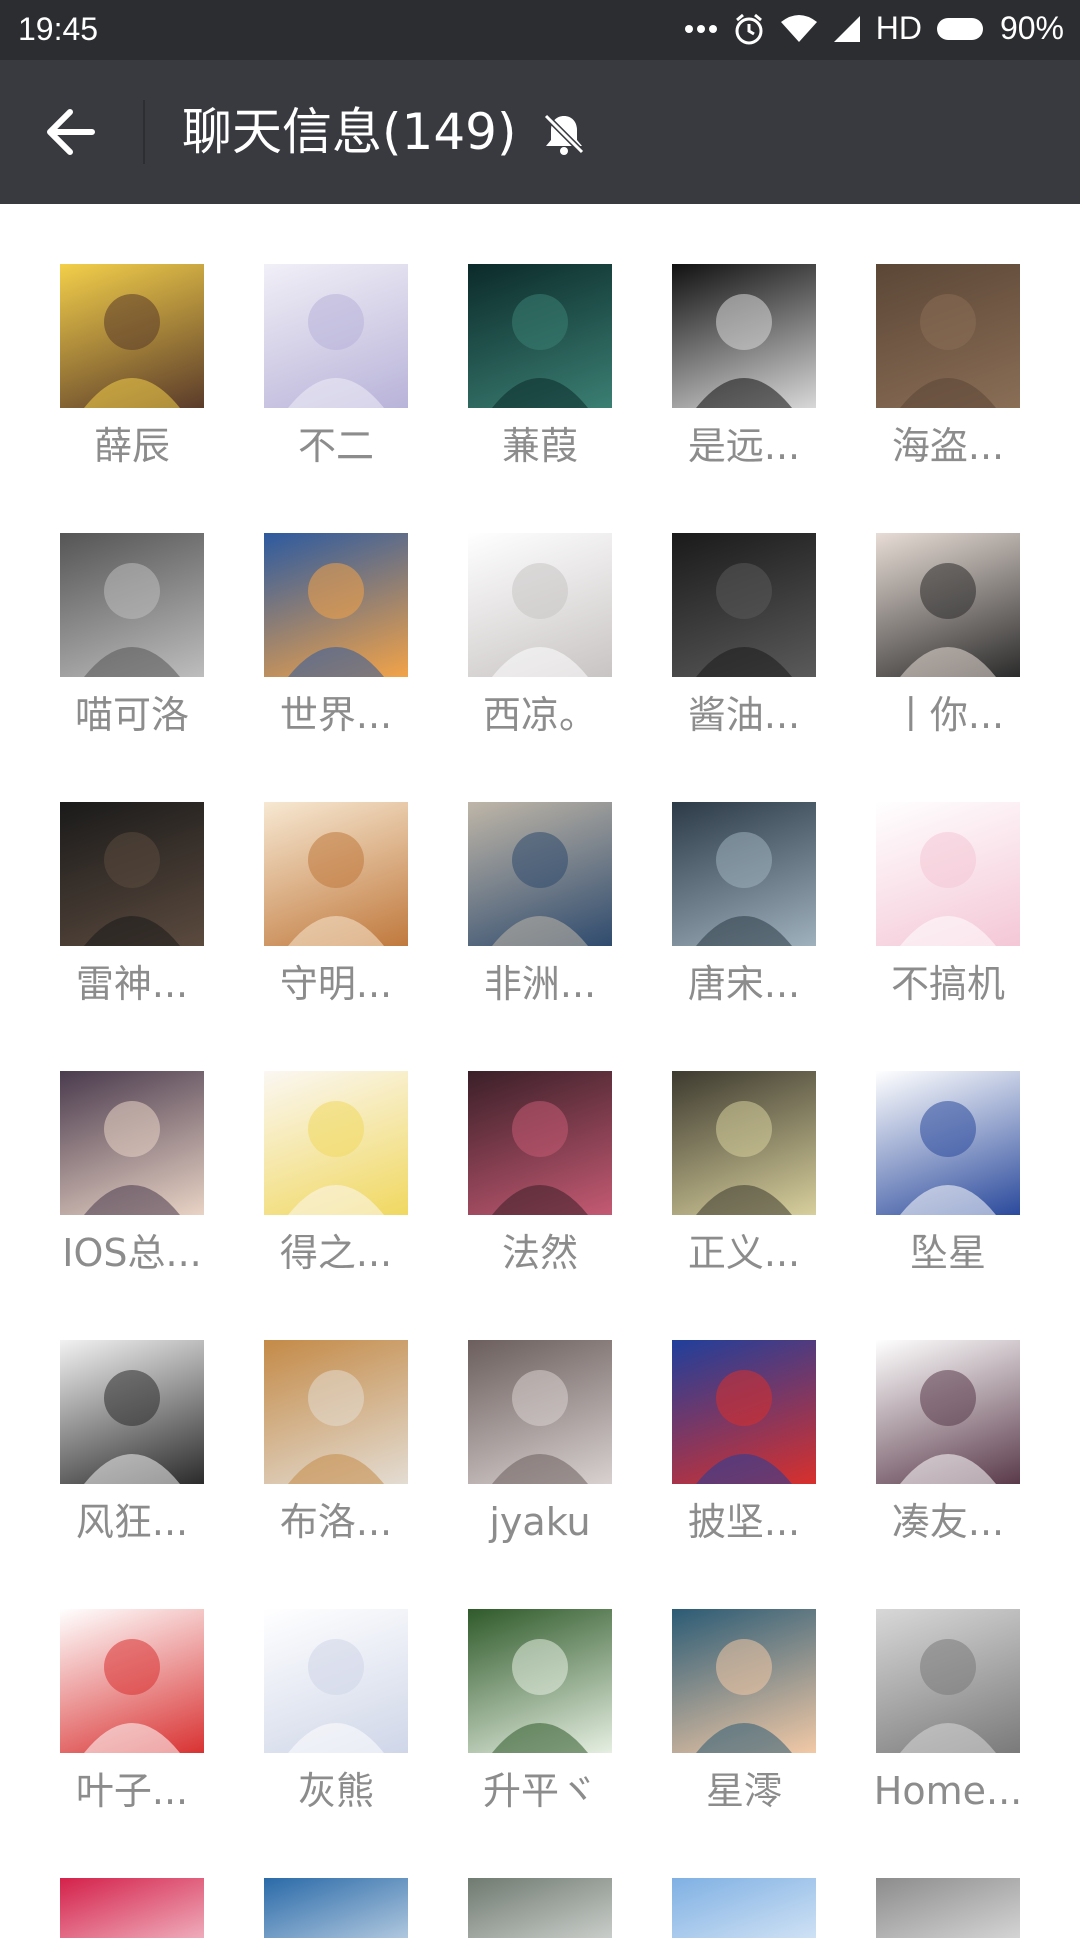  I want to click on header-divider, so click(144, 132).